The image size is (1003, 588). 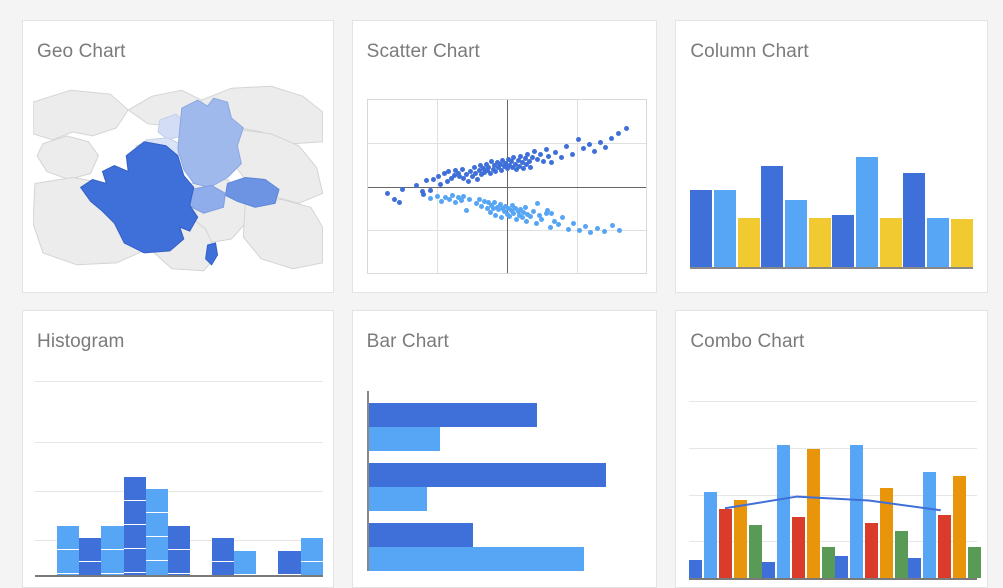 I want to click on card-column-chart: Column Chart, so click(x=831, y=156).